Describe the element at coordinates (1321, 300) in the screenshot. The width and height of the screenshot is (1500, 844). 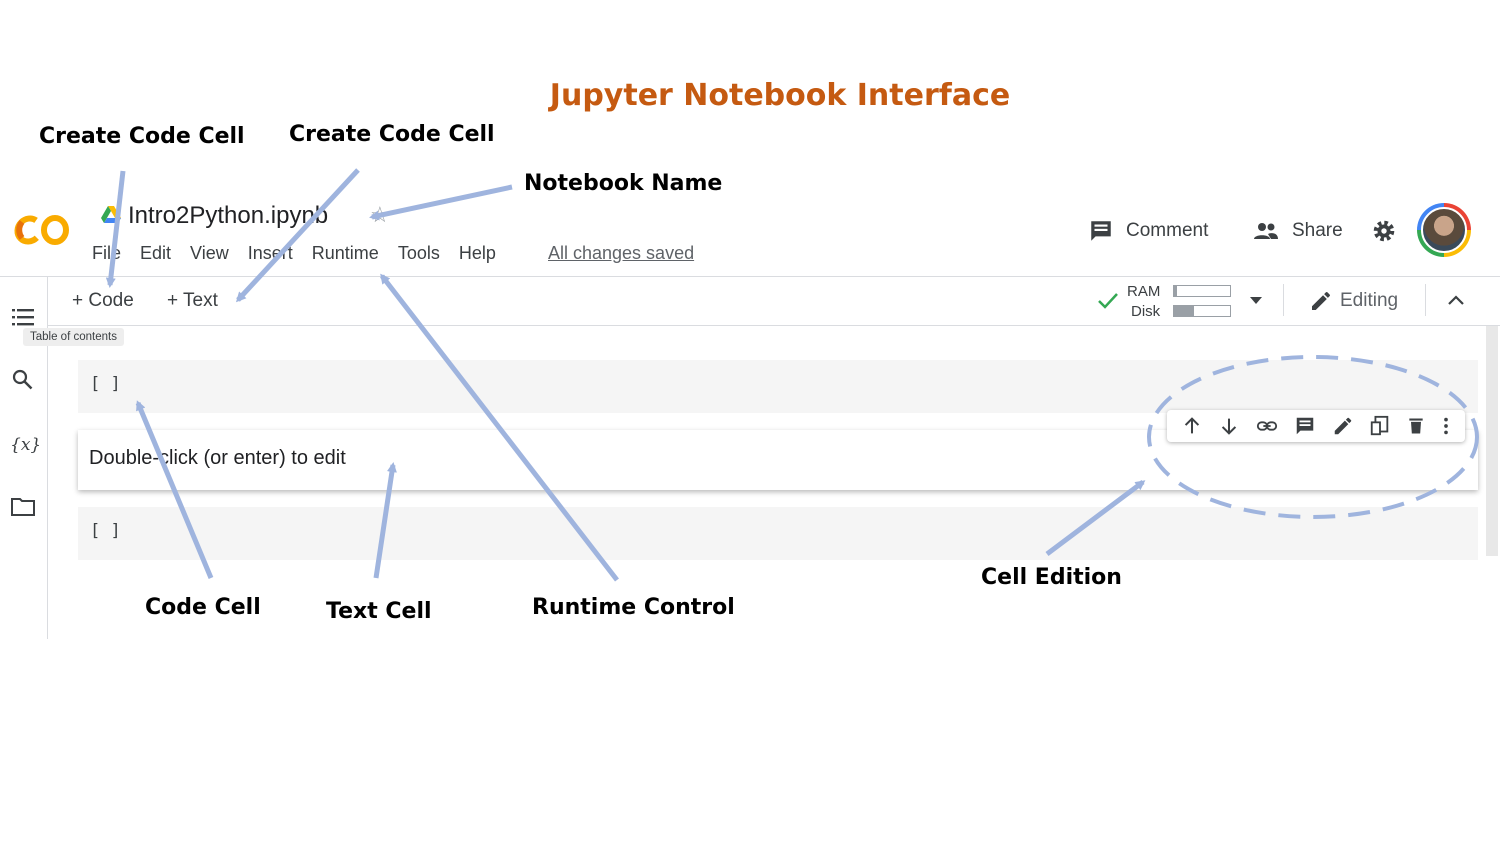
I see `pencil-icon` at that location.